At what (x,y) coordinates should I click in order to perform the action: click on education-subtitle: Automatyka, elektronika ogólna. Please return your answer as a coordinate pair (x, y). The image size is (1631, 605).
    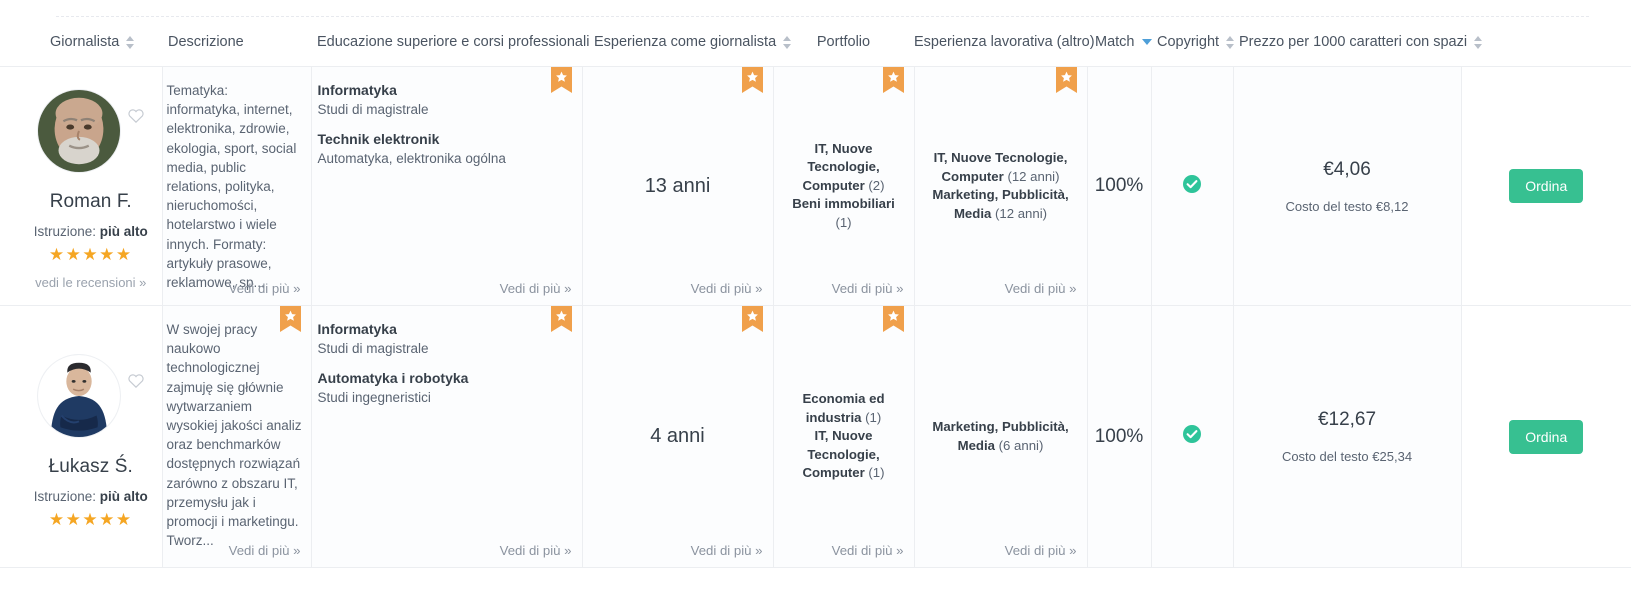
    Looking at the image, I should click on (411, 158).